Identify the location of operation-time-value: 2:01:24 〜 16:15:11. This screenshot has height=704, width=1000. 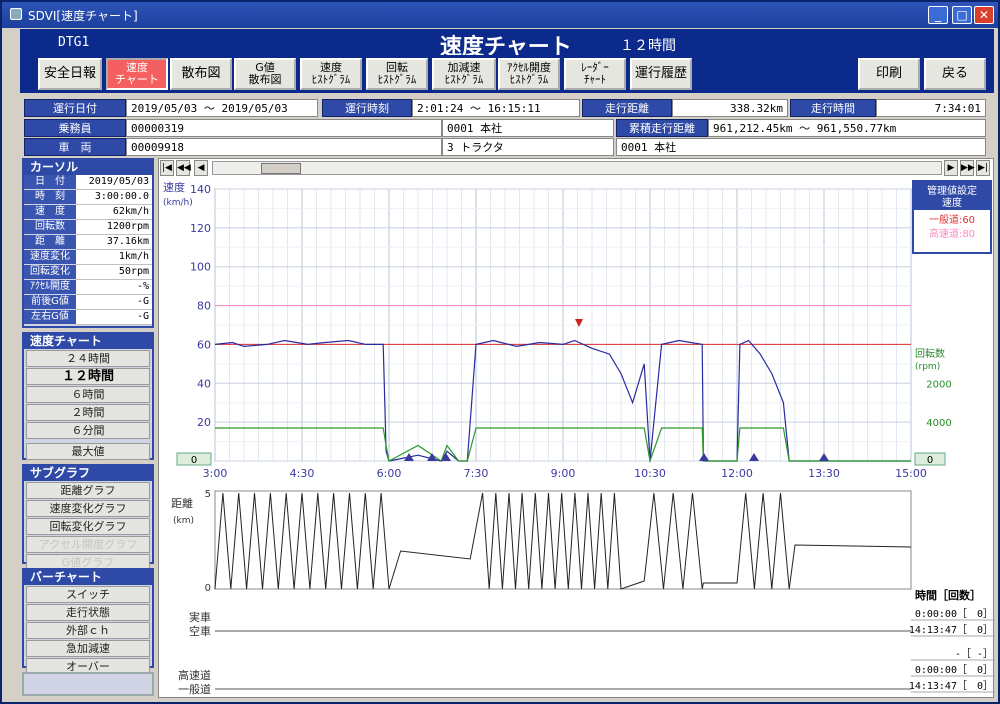
(496, 108).